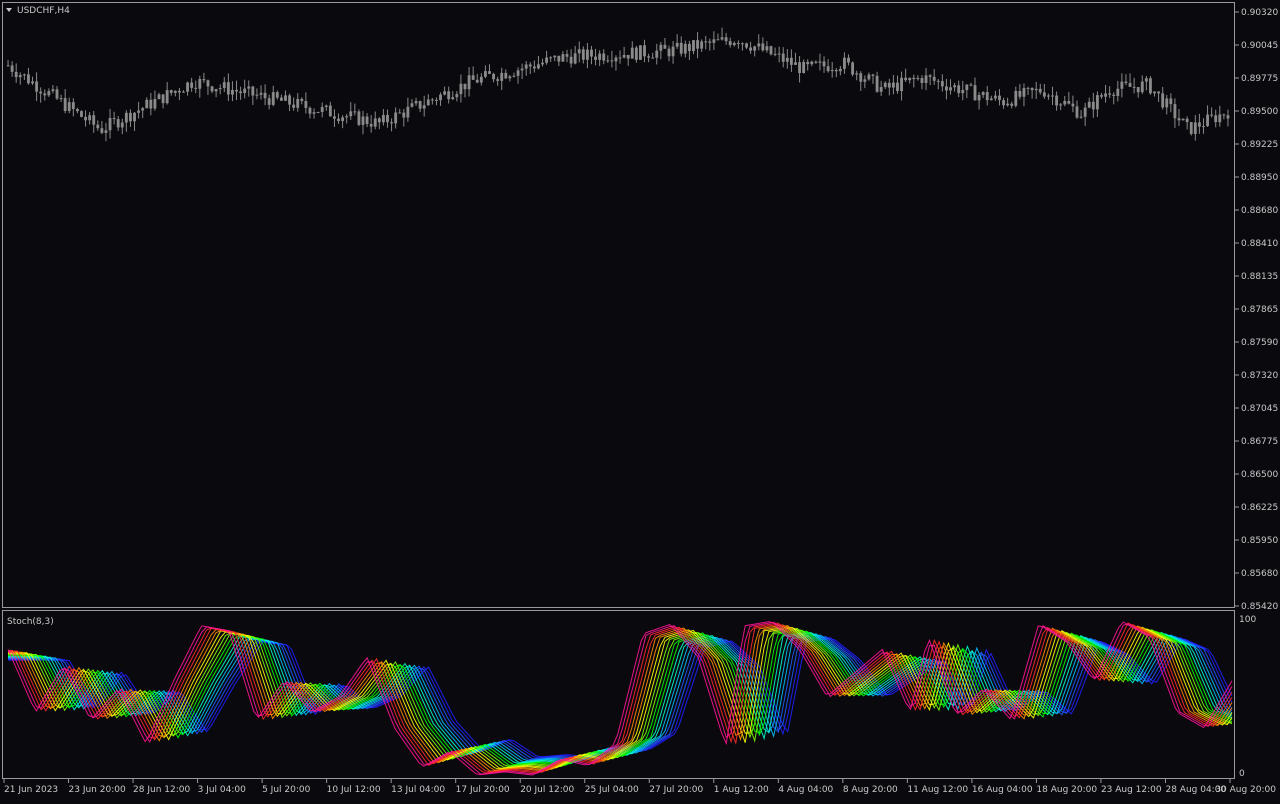 Image resolution: width=1280 pixels, height=804 pixels. I want to click on time-tick-label: 21 Jun 2023, so click(31, 790).